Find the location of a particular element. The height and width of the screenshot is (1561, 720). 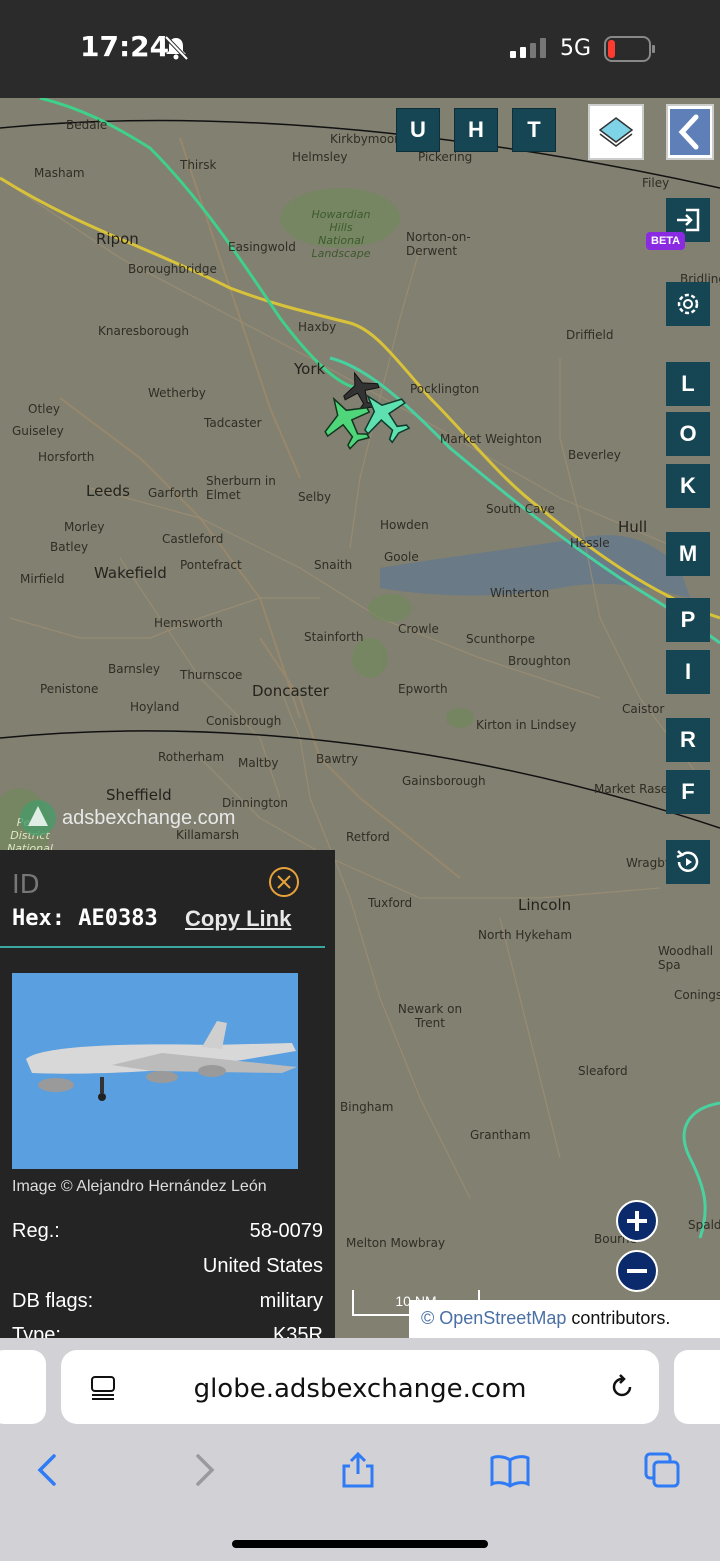

town-label: York is located at coordinates (310, 369).